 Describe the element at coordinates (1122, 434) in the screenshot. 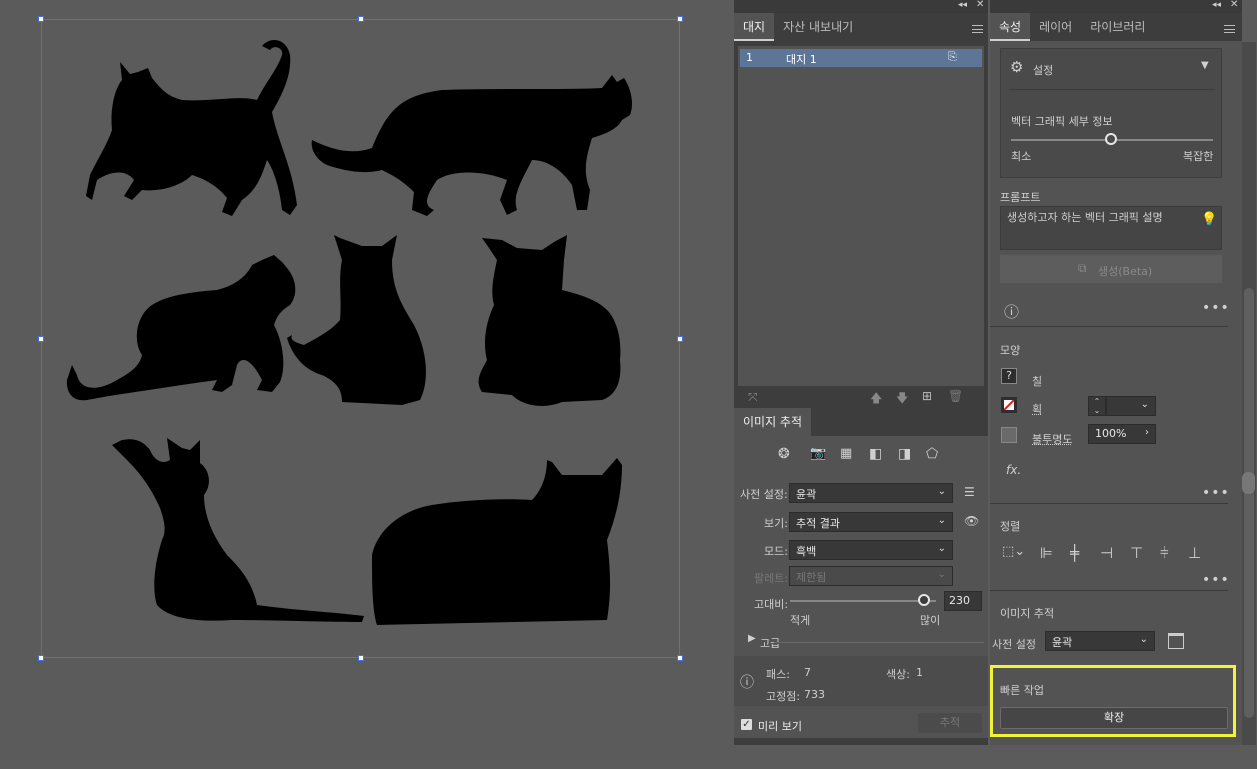

I see `opacity-input: 100% ›` at that location.